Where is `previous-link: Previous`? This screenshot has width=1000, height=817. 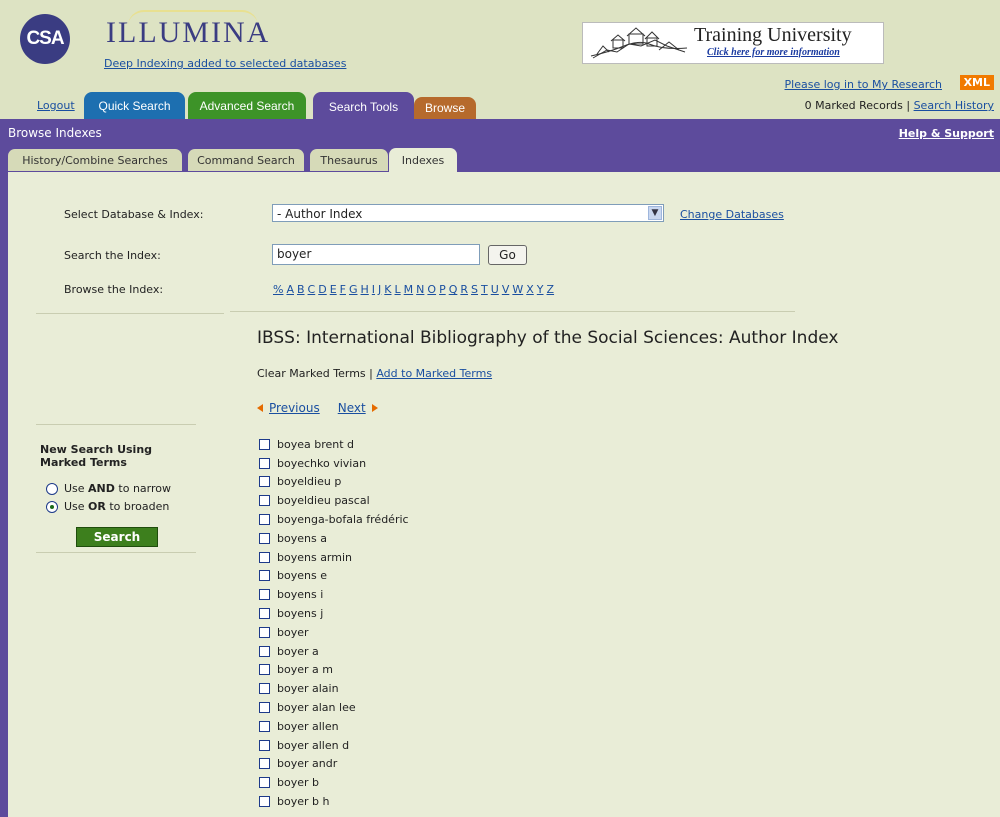 previous-link: Previous is located at coordinates (294, 408).